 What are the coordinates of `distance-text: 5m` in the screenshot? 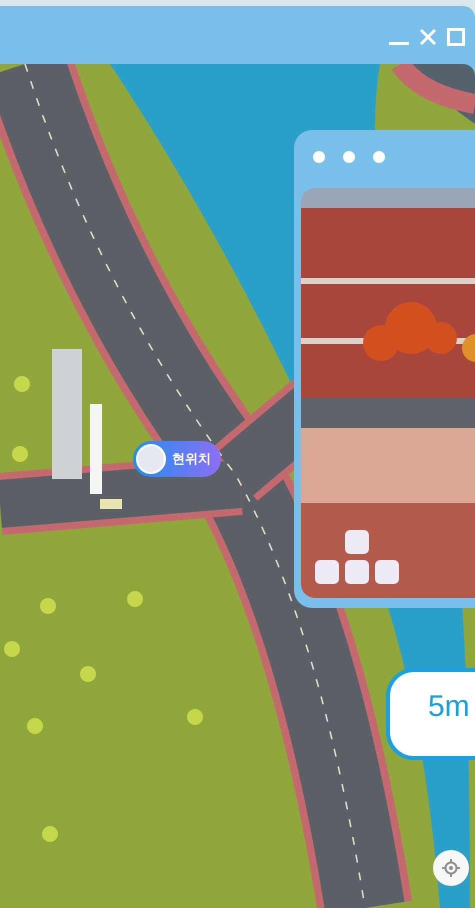 It's located at (449, 706).